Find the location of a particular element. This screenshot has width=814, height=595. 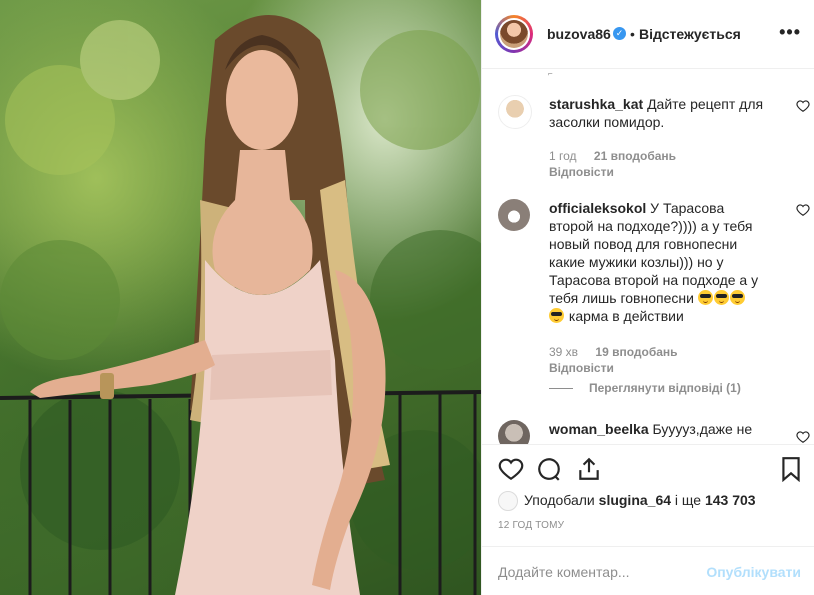

post-actions is located at coordinates (648, 469).